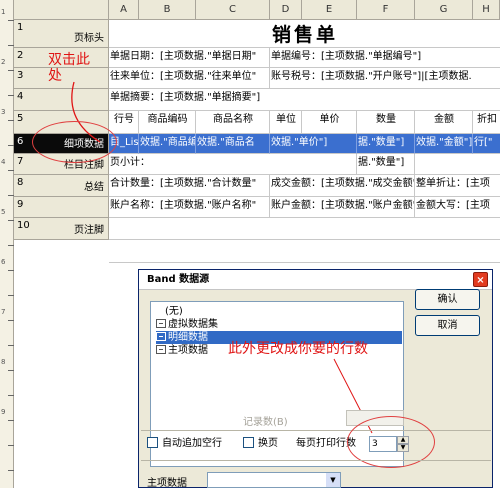 This screenshot has width=500, height=489. What do you see at coordinates (189, 78) in the screenshot?
I see `cell-r3-a: 往来单位：[主项数据."往来单位"` at bounding box center [189, 78].